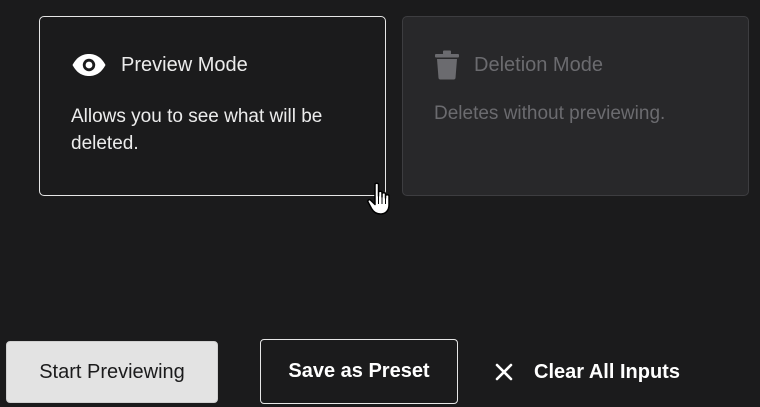 Image resolution: width=760 pixels, height=407 pixels. I want to click on preview-mode-description: Allows you to see what will be deleted., so click(197, 130).